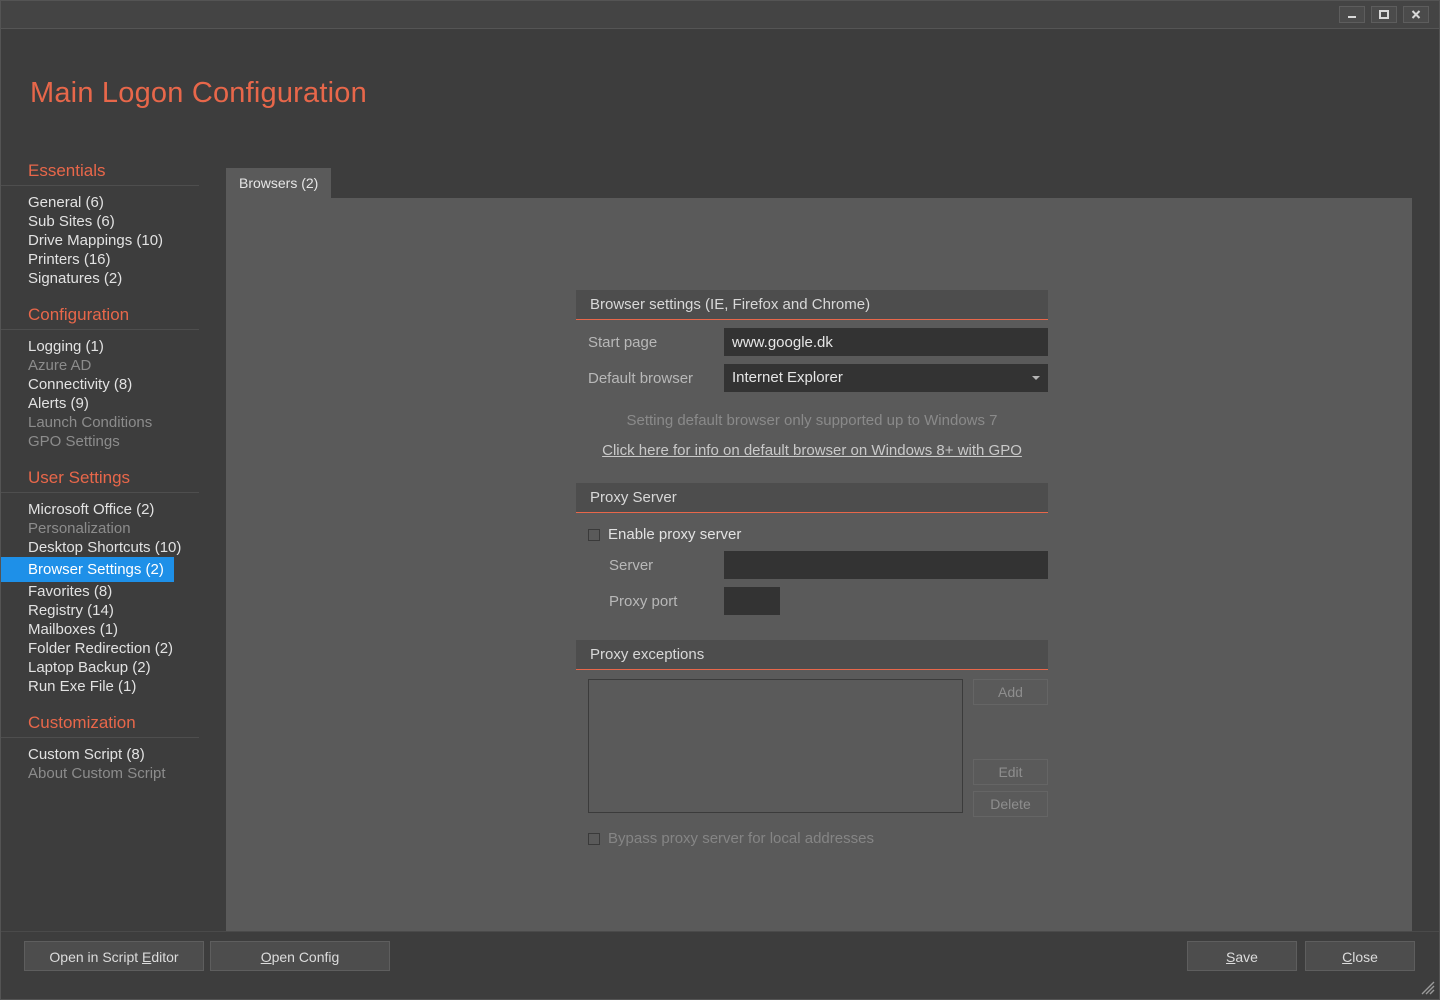 Image resolution: width=1440 pixels, height=1000 pixels. What do you see at coordinates (63, 441) in the screenshot?
I see `sidebar-item-gpo-settings: GPO Settings` at bounding box center [63, 441].